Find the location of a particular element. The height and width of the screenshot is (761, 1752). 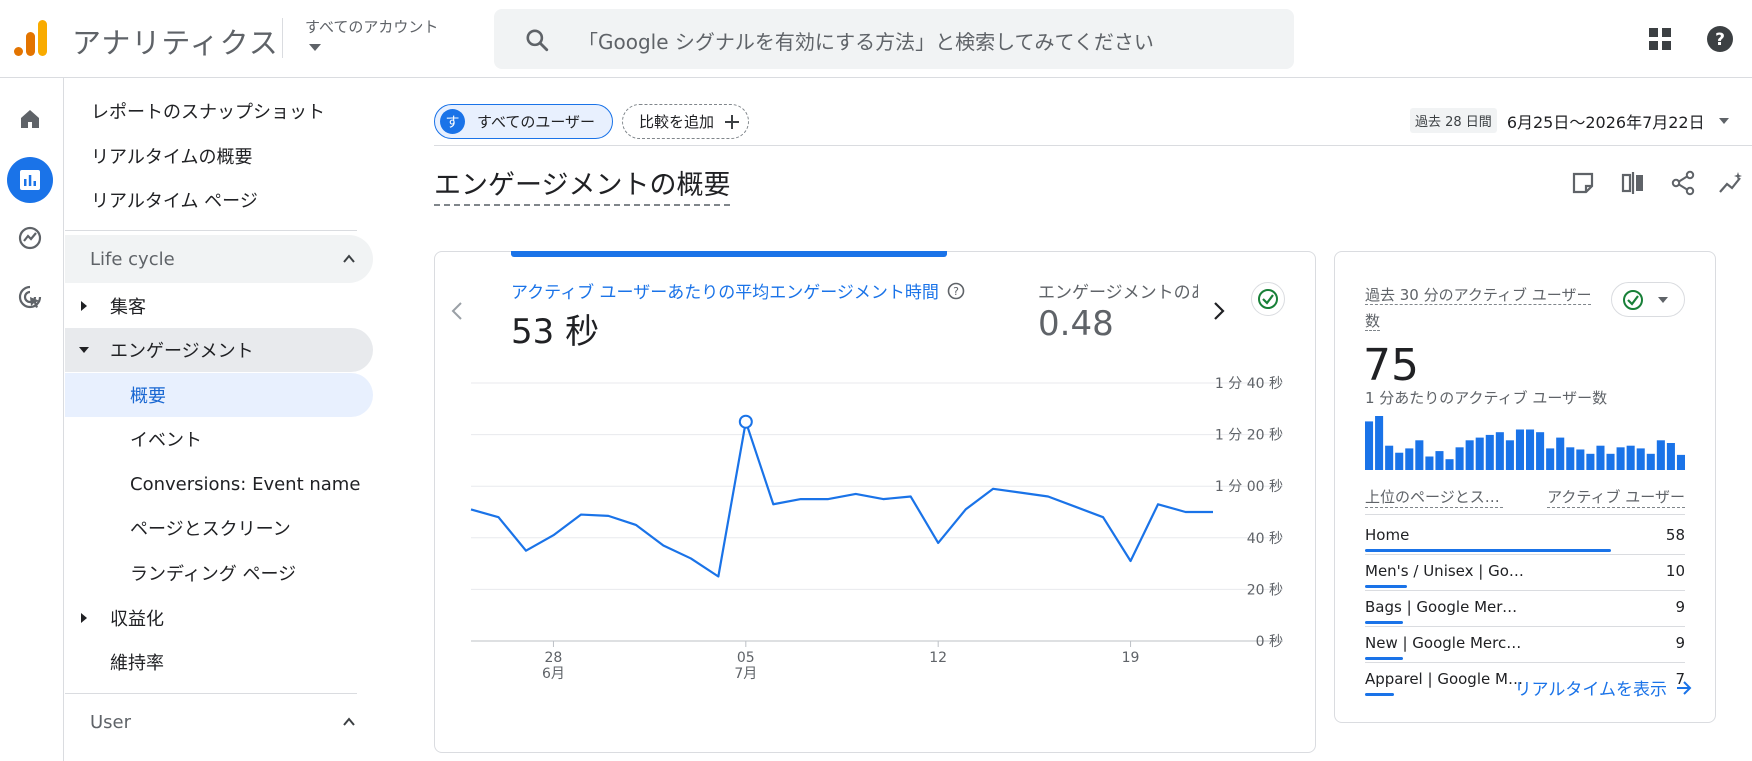

app-title: アナリティクス is located at coordinates (175, 43).